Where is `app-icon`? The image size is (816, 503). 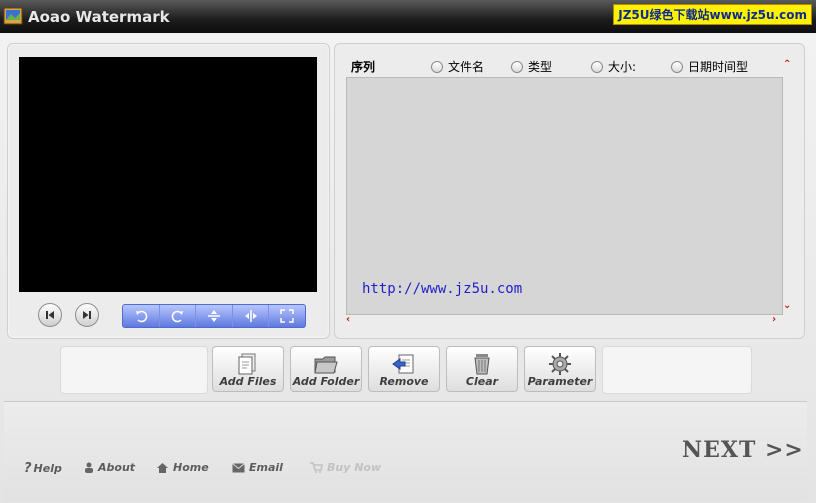 app-icon is located at coordinates (13, 16).